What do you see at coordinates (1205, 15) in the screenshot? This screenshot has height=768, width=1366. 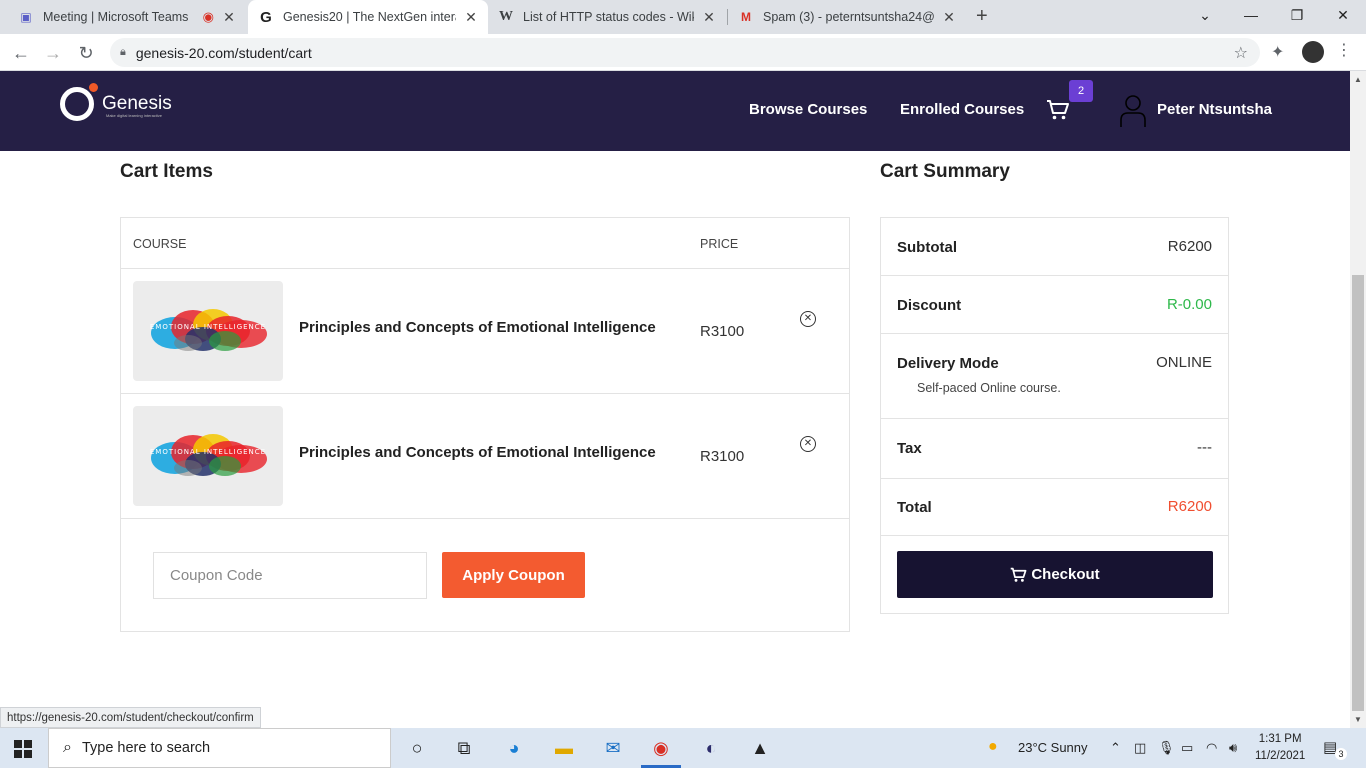 I see `tab-search-icon: ⌄` at bounding box center [1205, 15].